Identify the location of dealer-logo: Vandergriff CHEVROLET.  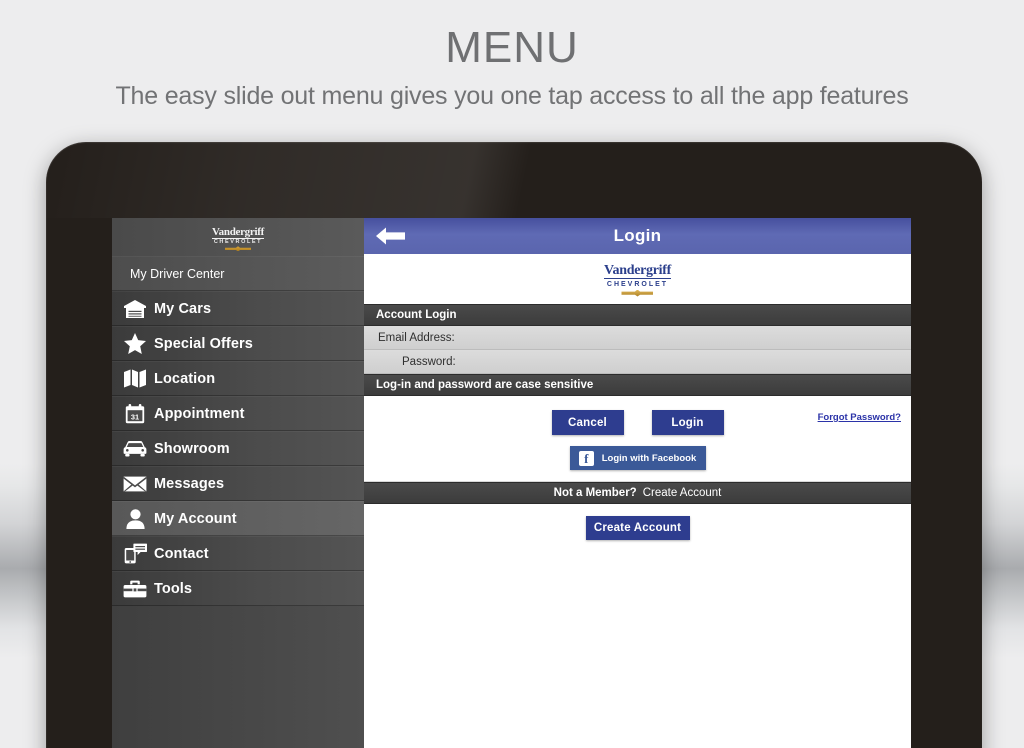
(637, 279).